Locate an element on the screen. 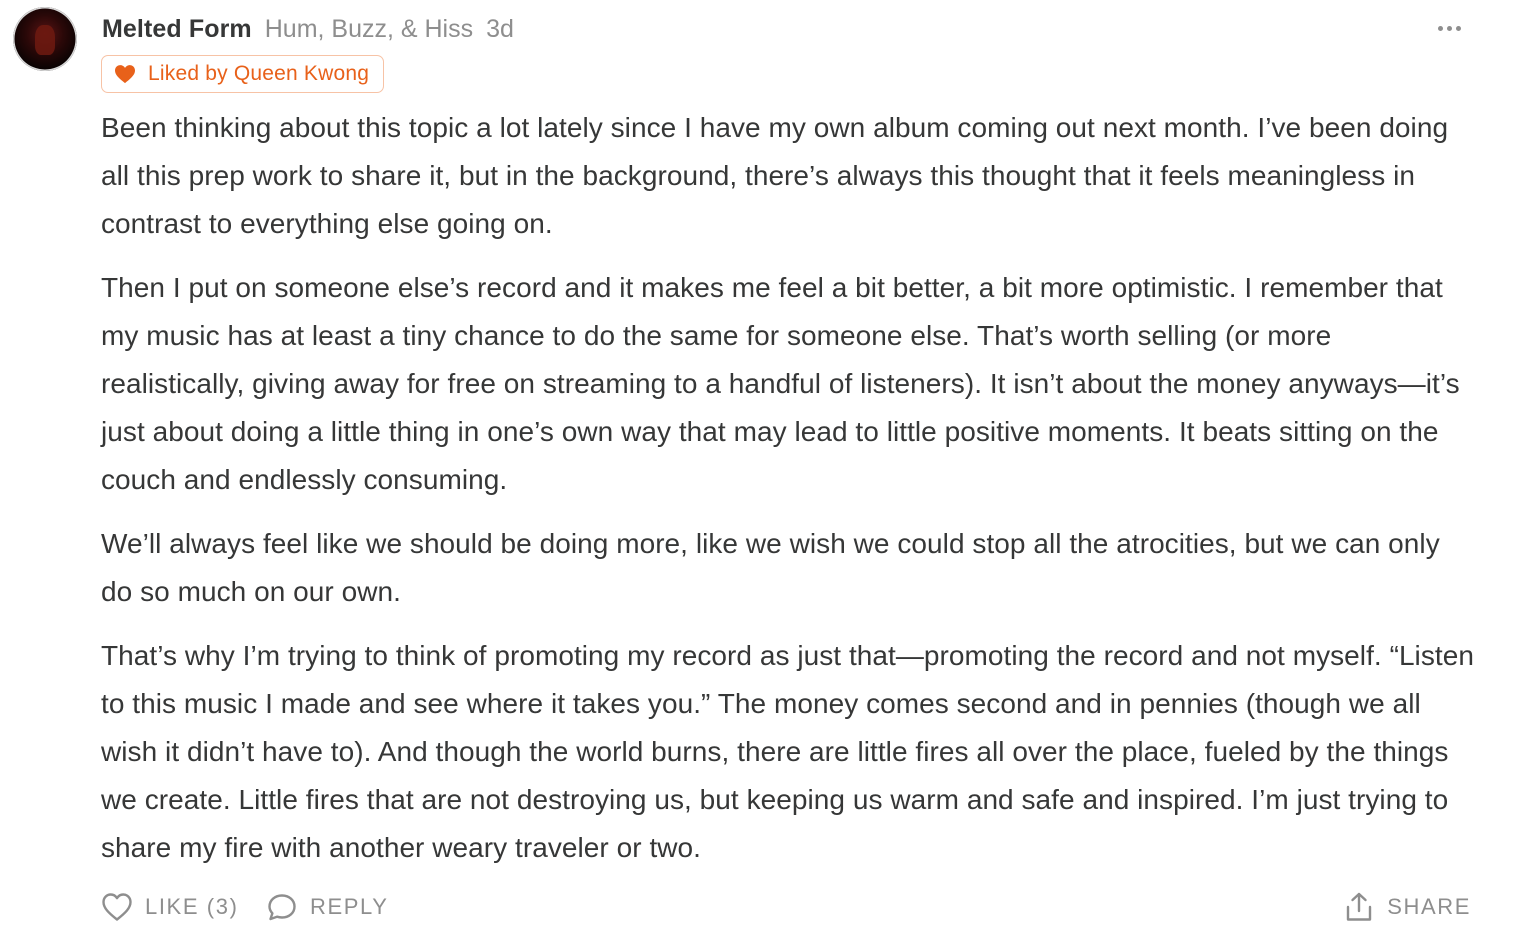 The height and width of the screenshot is (944, 1538). more-options-button is located at coordinates (1449, 28).